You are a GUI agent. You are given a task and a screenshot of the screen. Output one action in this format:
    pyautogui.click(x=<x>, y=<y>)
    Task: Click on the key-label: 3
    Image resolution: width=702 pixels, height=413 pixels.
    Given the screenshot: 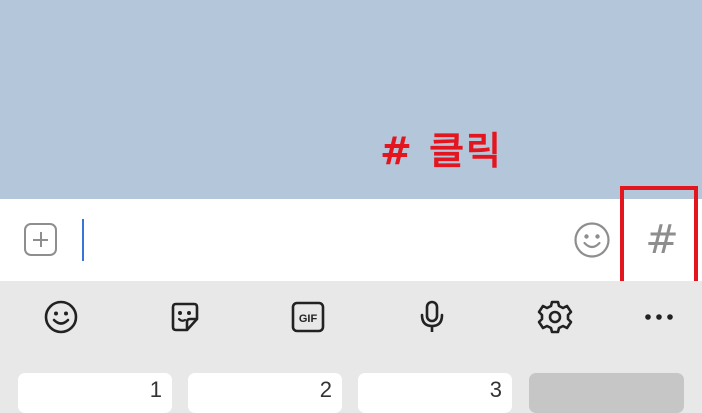 What is the action you would take?
    pyautogui.click(x=495, y=389)
    